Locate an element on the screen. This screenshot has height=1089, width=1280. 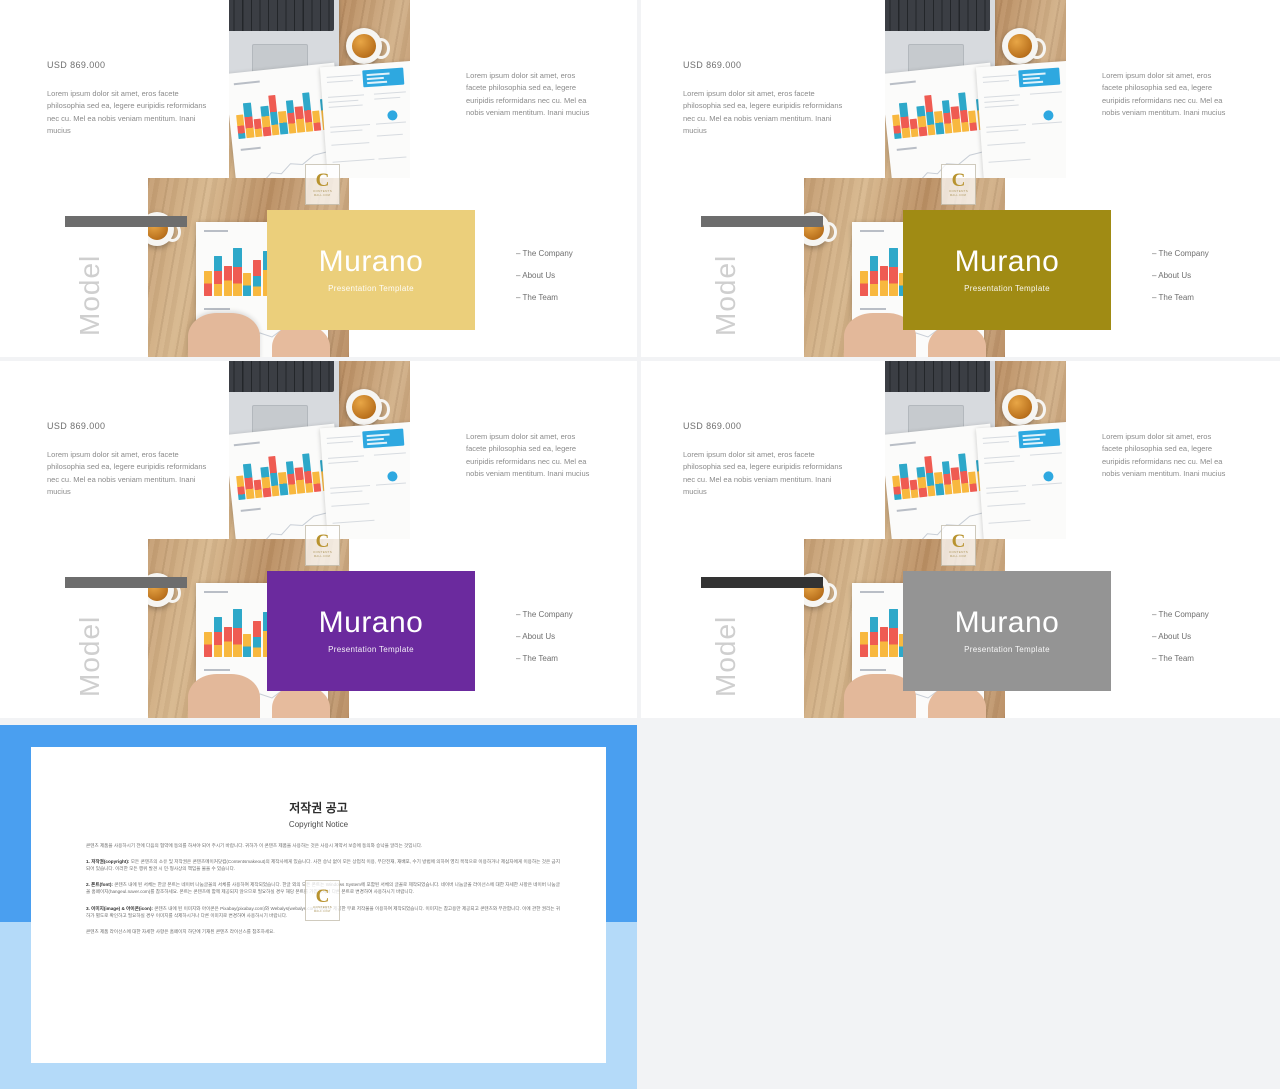
paragraph-lead: 3. 이미지(image) & 아이콘(icon): is located at coordinates (119, 908).